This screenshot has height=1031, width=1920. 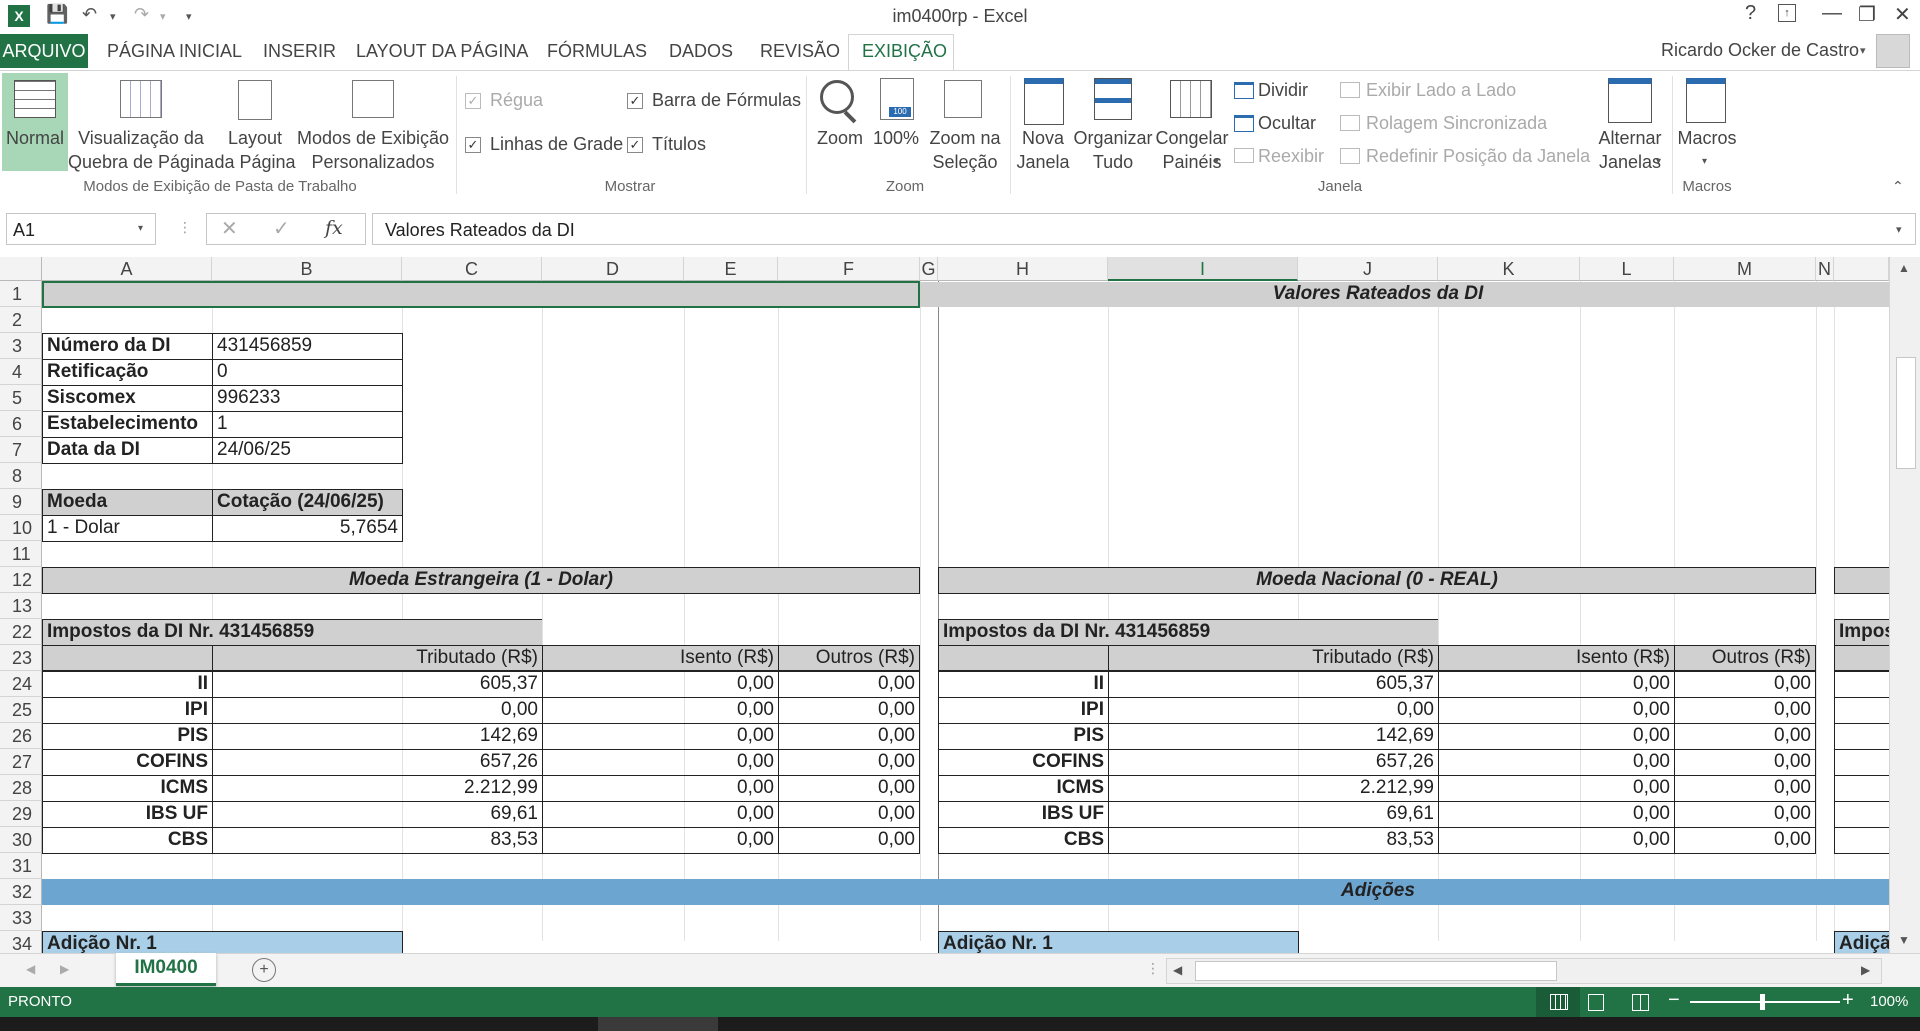 What do you see at coordinates (1787, 13) in the screenshot?
I see `ribbon-display-icon: ↑` at bounding box center [1787, 13].